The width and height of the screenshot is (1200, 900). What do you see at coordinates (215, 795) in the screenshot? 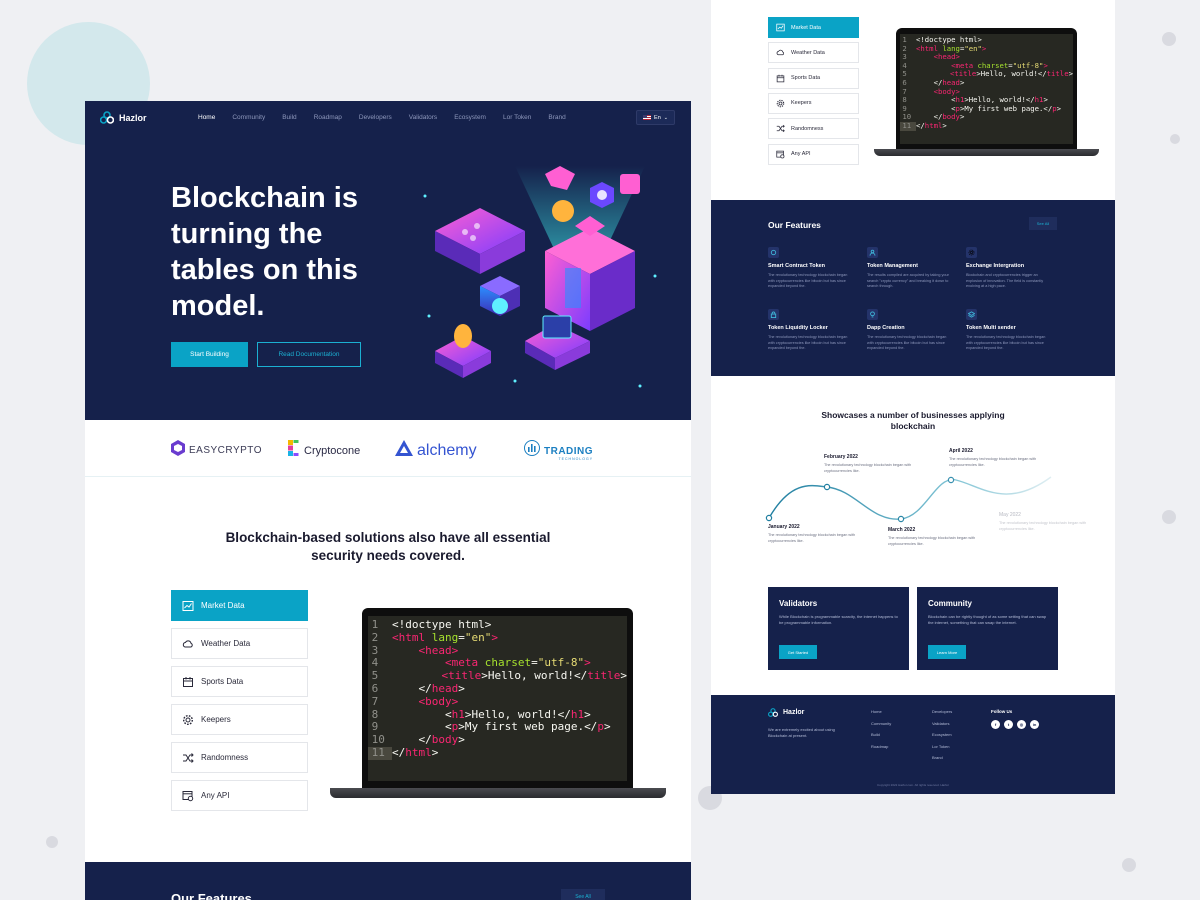
I see `tab-label: Any API` at bounding box center [215, 795].